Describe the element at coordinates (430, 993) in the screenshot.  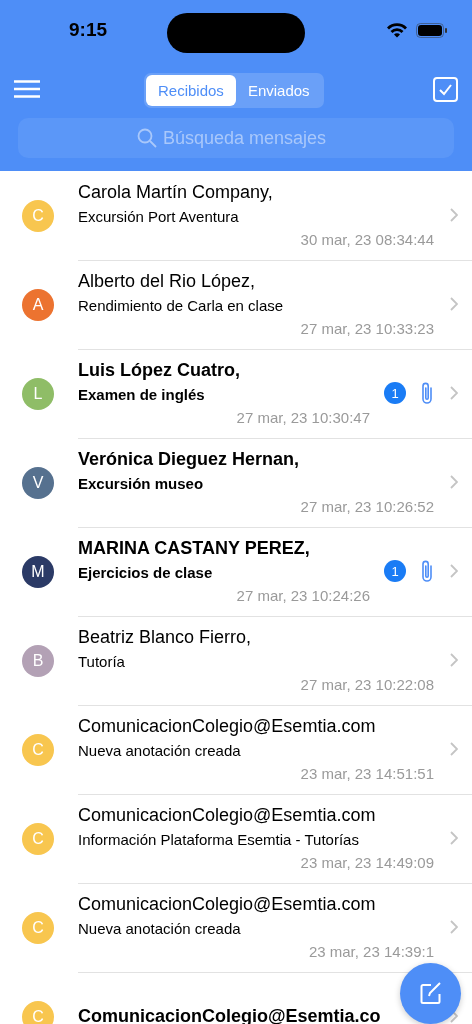
I see `compose-button` at that location.